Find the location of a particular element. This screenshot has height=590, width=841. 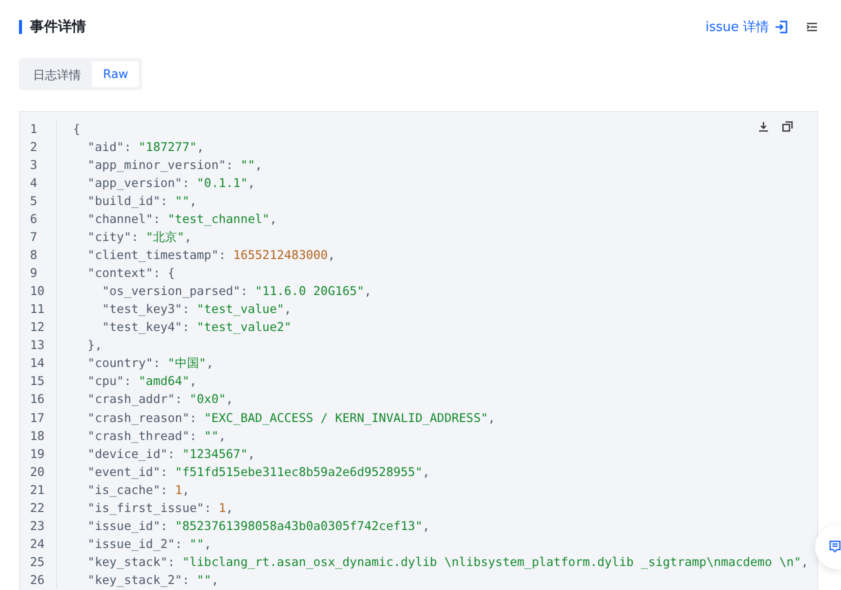

code-line: "is_cache": 1, is located at coordinates (138, 490).